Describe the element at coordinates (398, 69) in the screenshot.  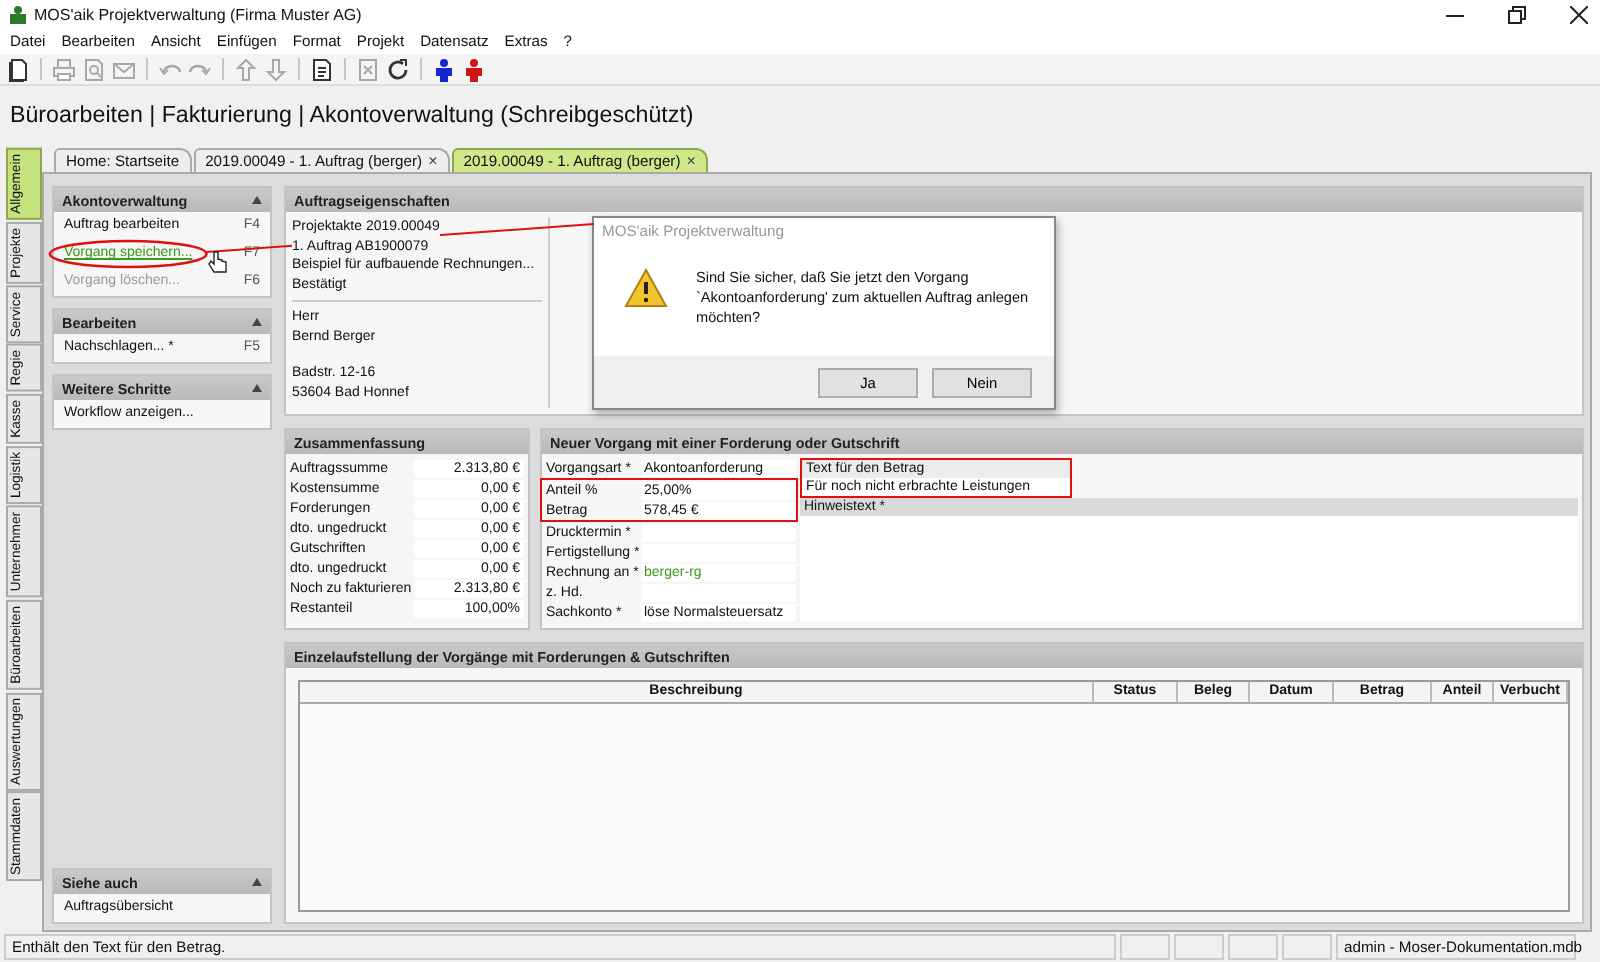
I see `refresh-icon` at that location.